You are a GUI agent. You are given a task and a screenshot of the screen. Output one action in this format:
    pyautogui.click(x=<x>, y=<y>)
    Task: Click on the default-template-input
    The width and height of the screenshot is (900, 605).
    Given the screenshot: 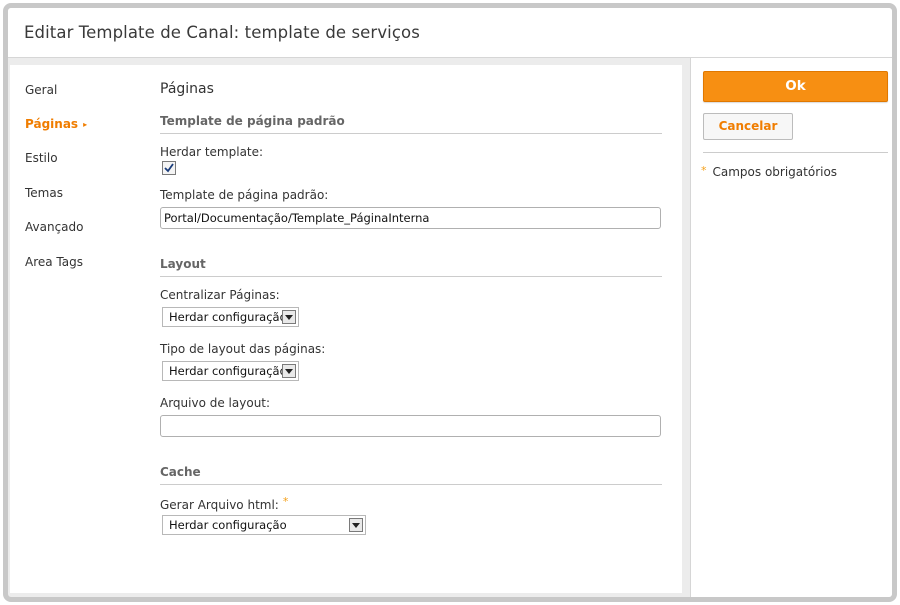 What is the action you would take?
    pyautogui.click(x=410, y=218)
    